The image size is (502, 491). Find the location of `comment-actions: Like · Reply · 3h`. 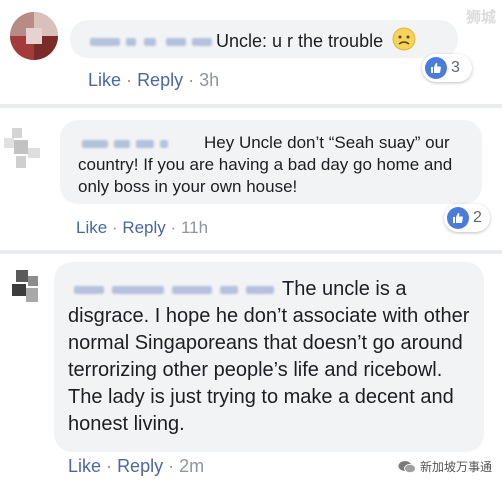

comment-actions: Like · Reply · 3h is located at coordinates (154, 80).